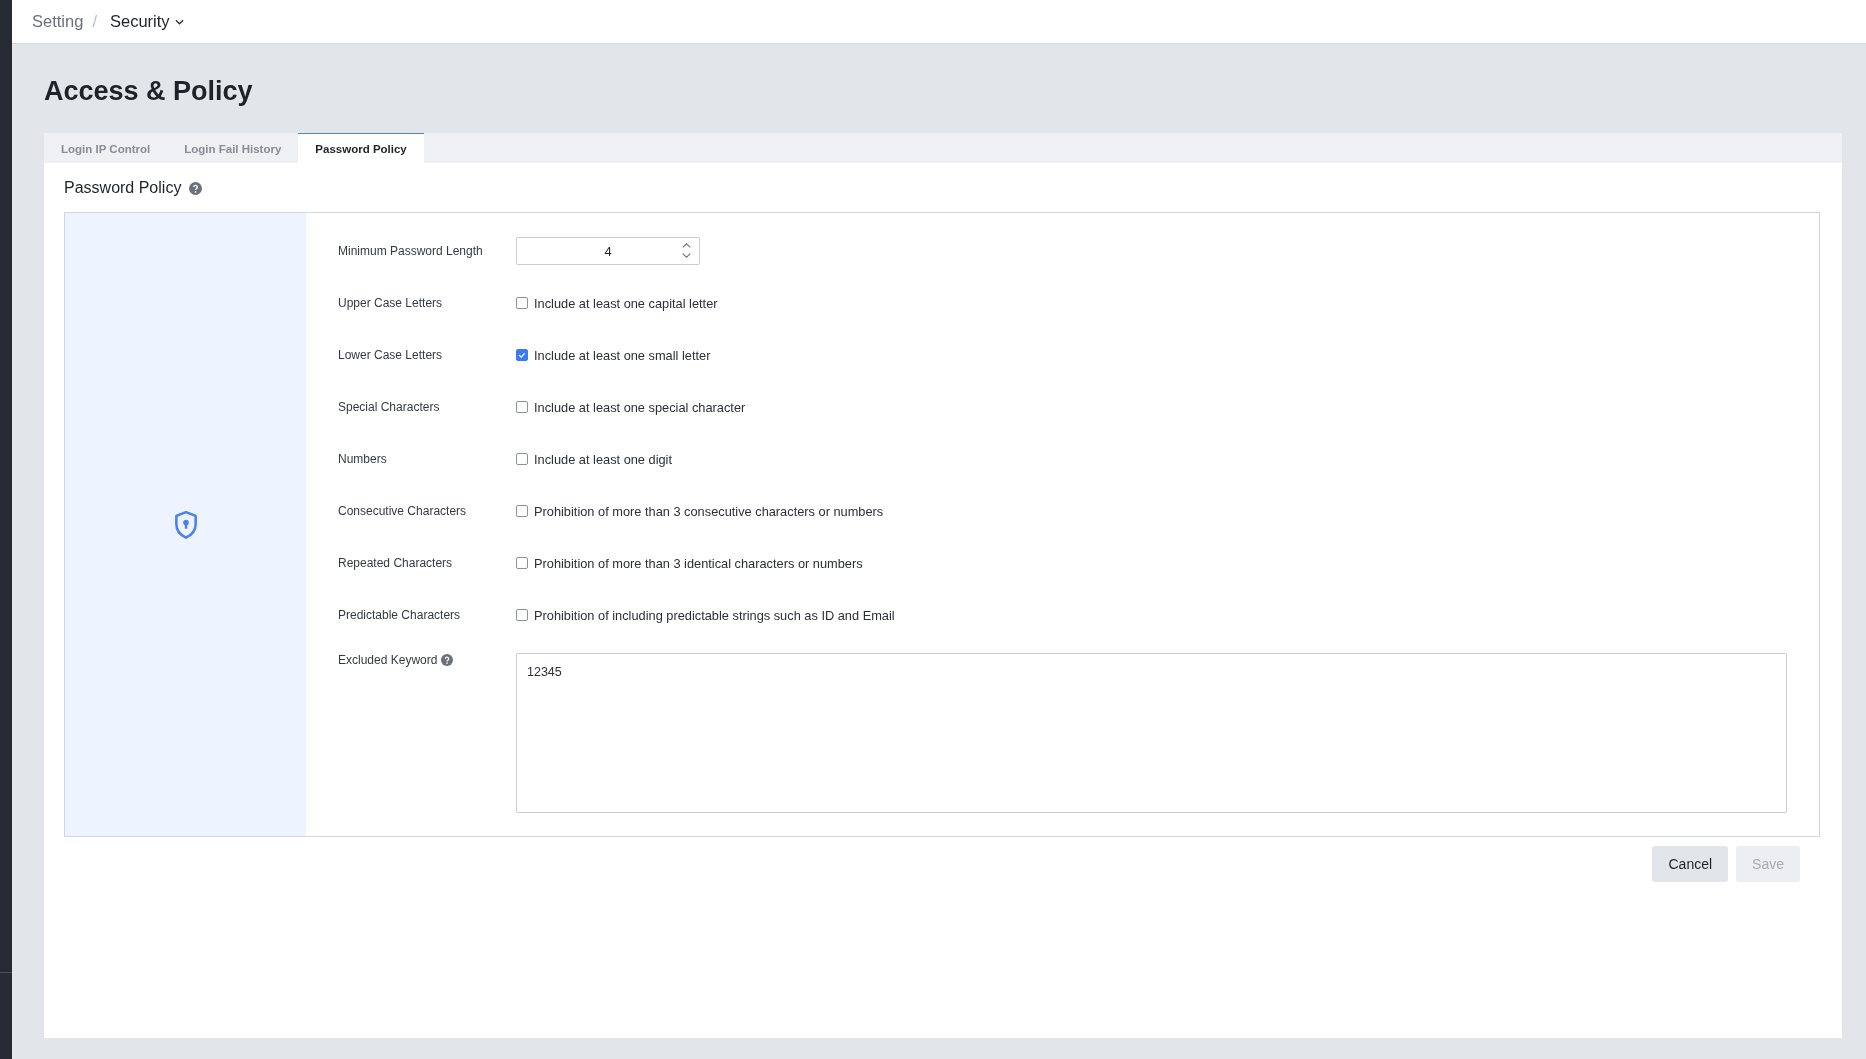  What do you see at coordinates (714, 615) in the screenshot?
I see `checkbox-label: Prohibition of including predictable strings such as ID and Email` at bounding box center [714, 615].